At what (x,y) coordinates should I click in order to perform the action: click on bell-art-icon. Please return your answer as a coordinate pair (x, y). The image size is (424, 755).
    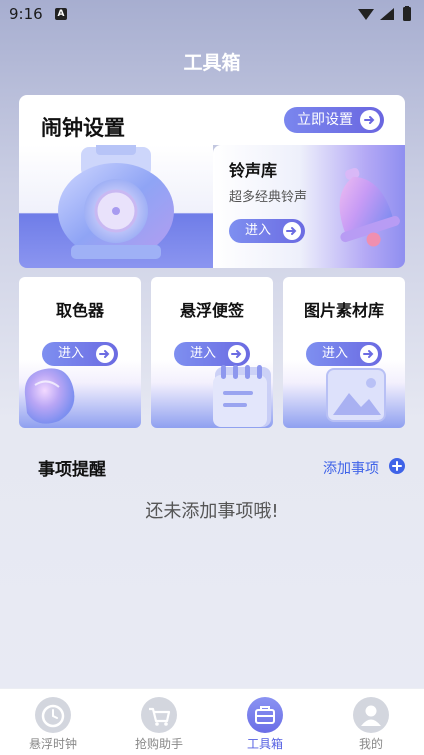
    Looking at the image, I should click on (369, 207).